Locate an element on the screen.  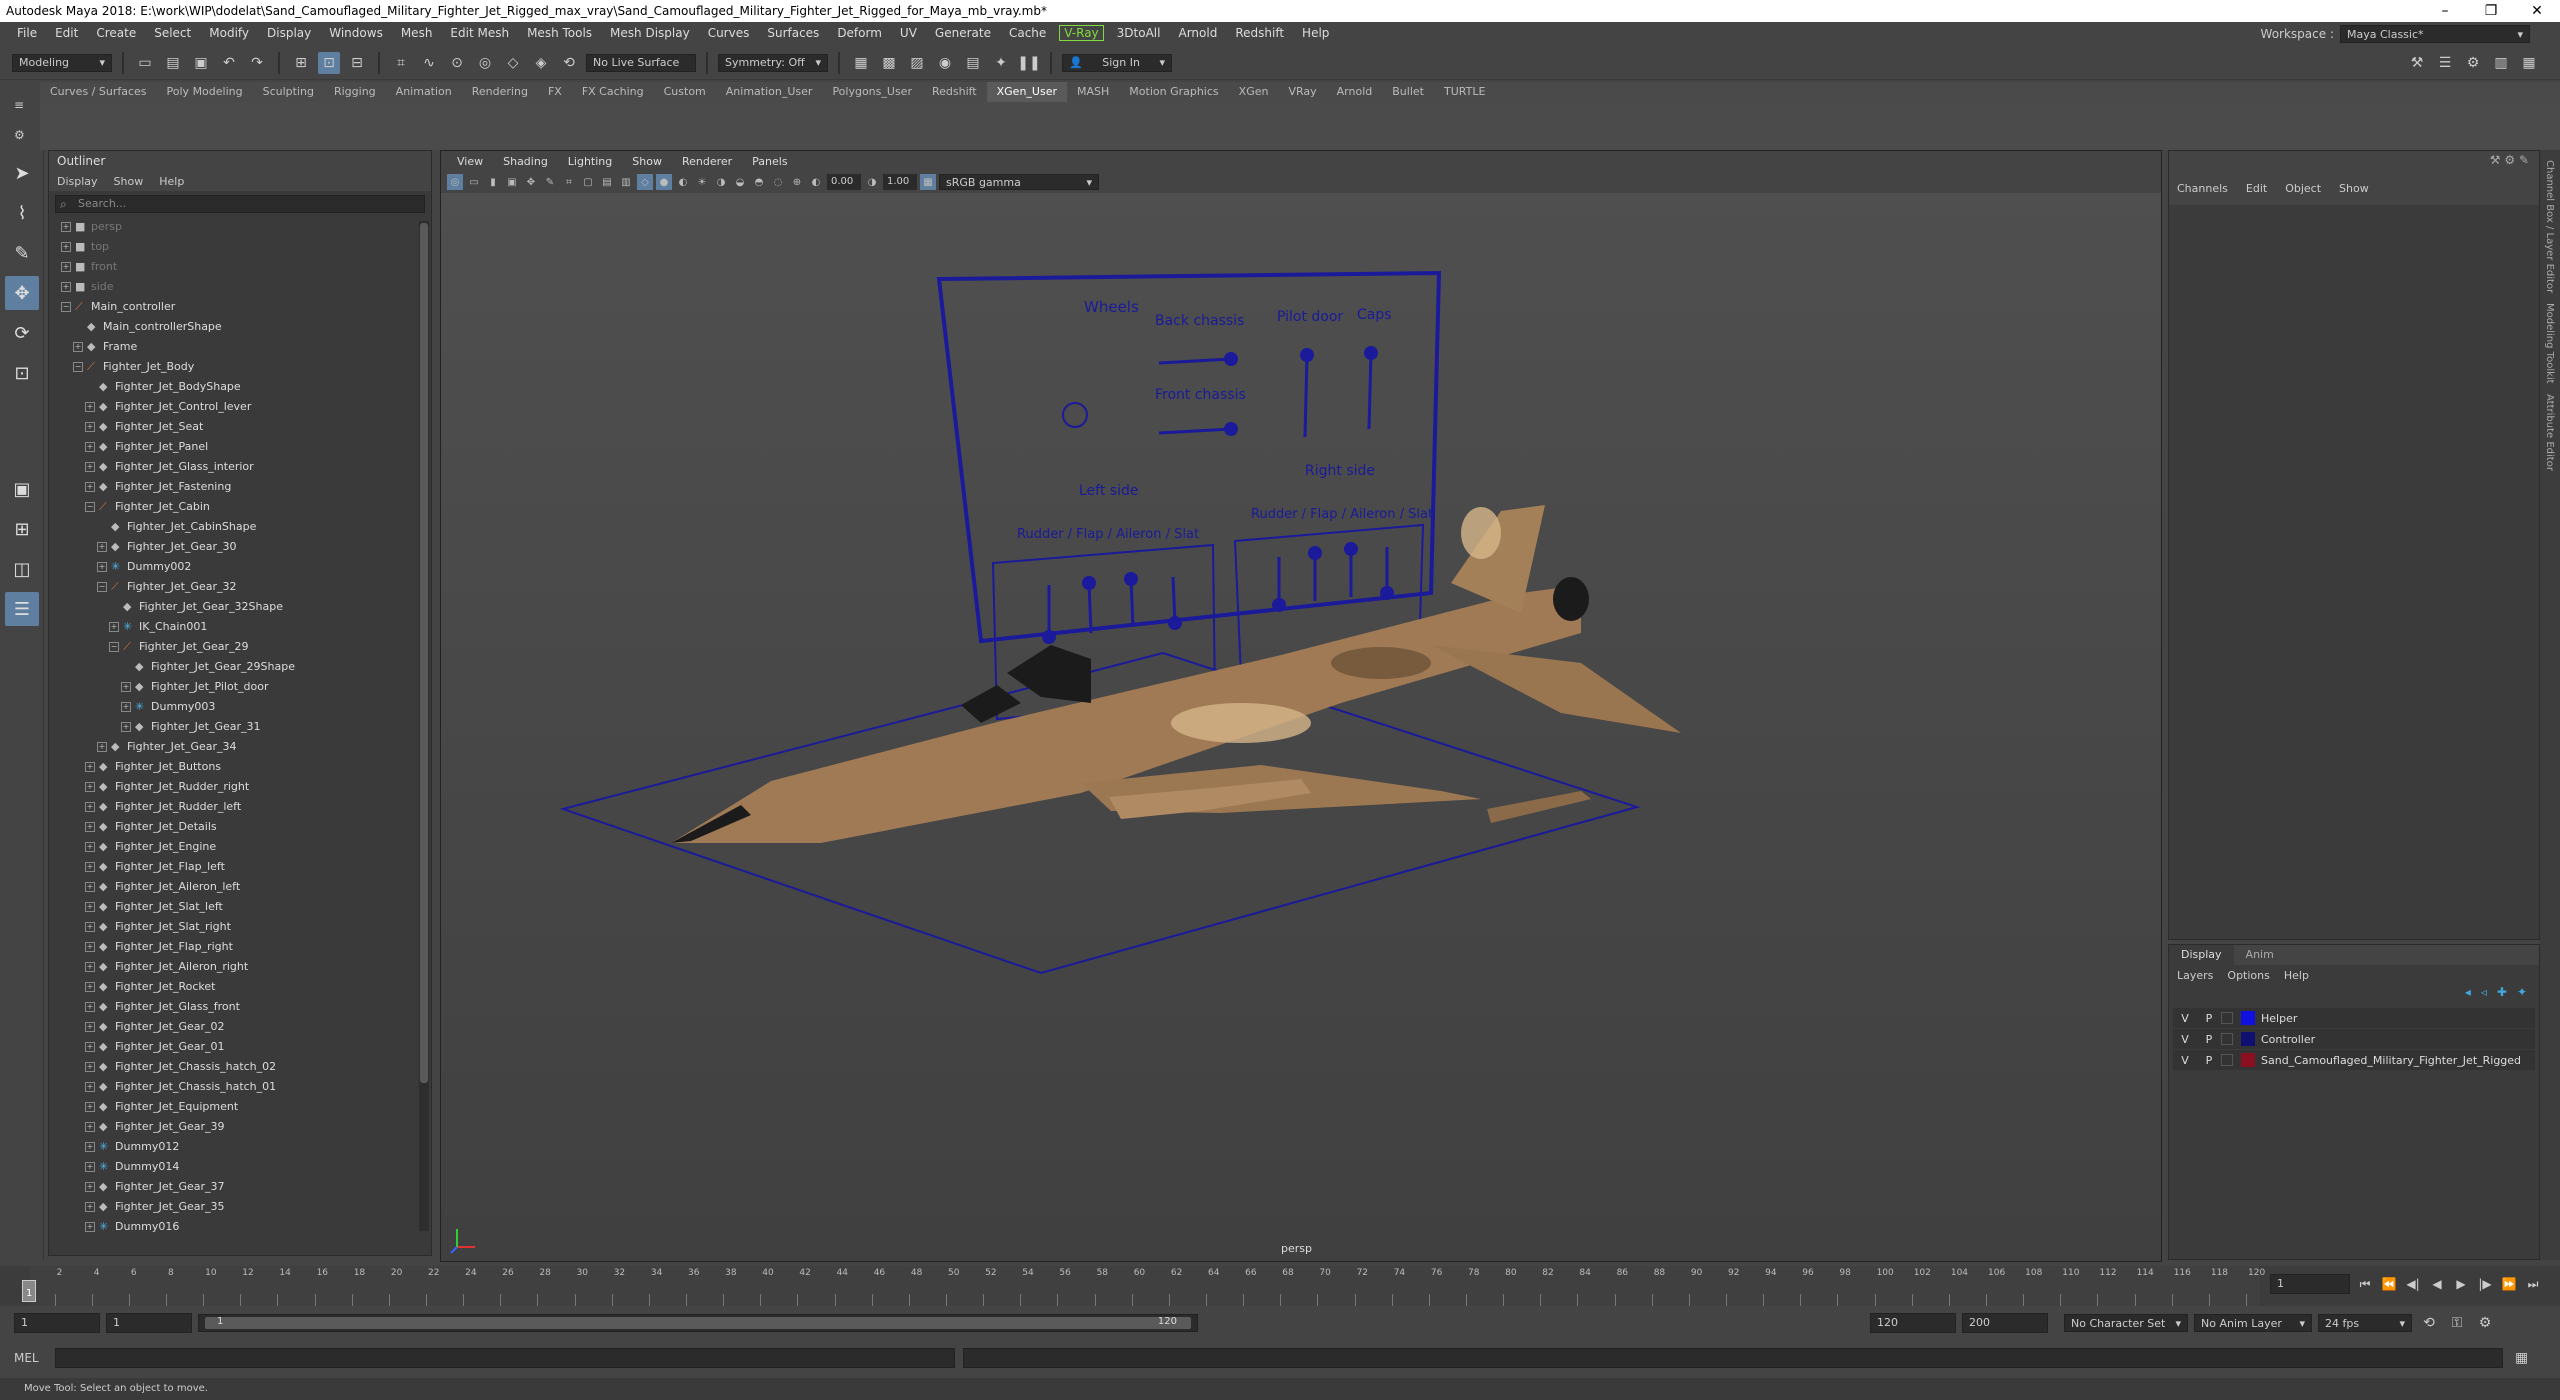
outliner-item: + ◆ Fighter_Jet_Gear_34 is located at coordinates (235, 747).